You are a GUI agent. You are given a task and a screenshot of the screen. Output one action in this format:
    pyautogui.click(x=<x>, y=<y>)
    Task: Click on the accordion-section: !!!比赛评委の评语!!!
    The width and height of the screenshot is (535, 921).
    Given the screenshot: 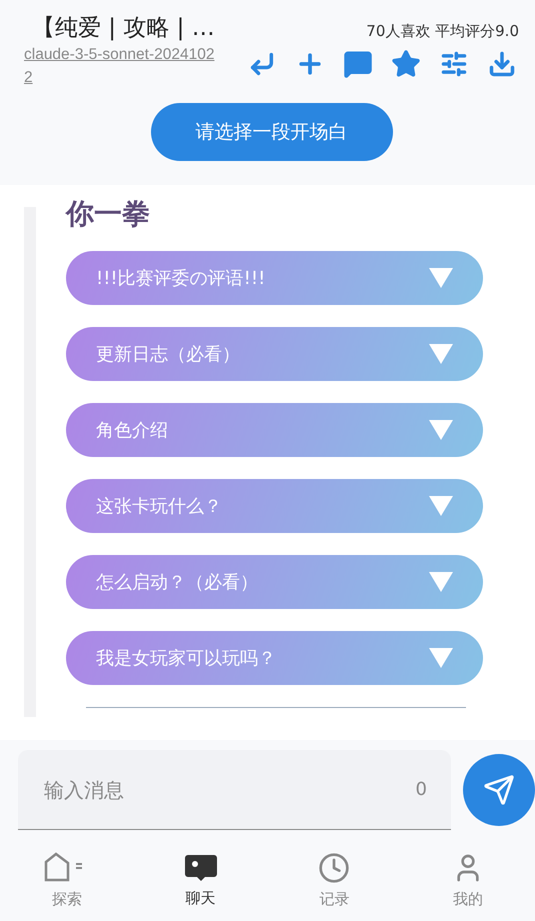 What is the action you would take?
    pyautogui.click(x=274, y=278)
    